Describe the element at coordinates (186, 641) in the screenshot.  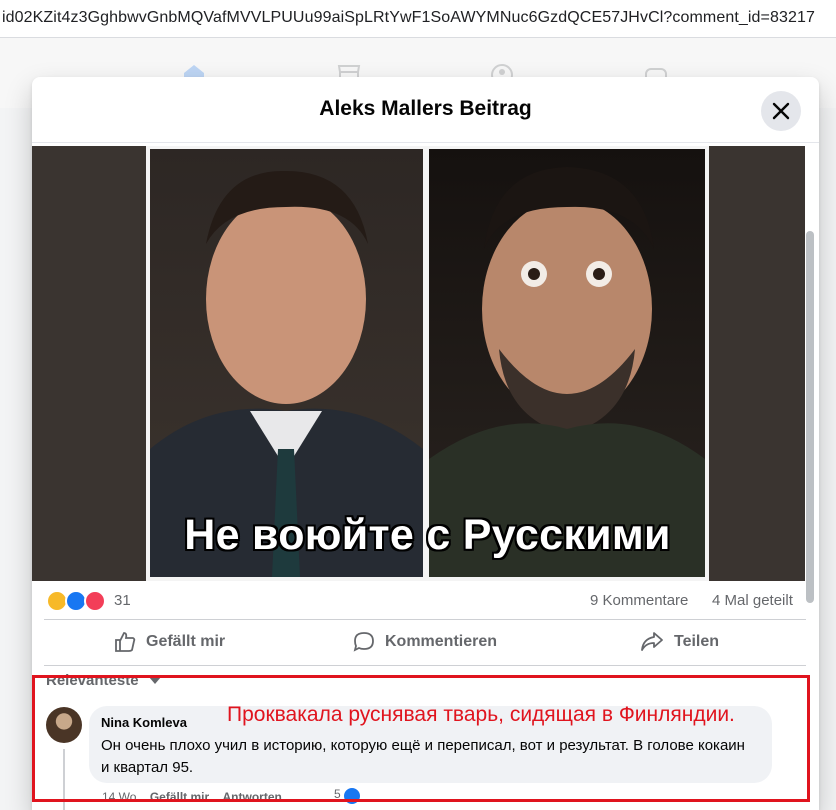
I see `like-label: Gefällt mir` at that location.